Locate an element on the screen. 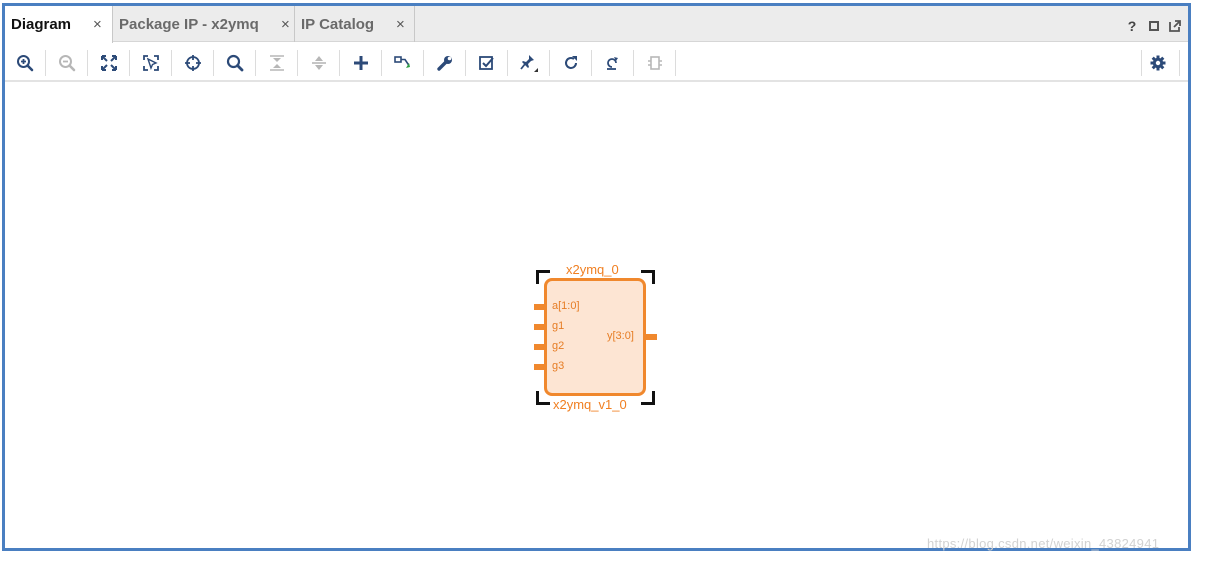 This screenshot has width=1205, height=562. zoom-in-icon is located at coordinates (25, 63).